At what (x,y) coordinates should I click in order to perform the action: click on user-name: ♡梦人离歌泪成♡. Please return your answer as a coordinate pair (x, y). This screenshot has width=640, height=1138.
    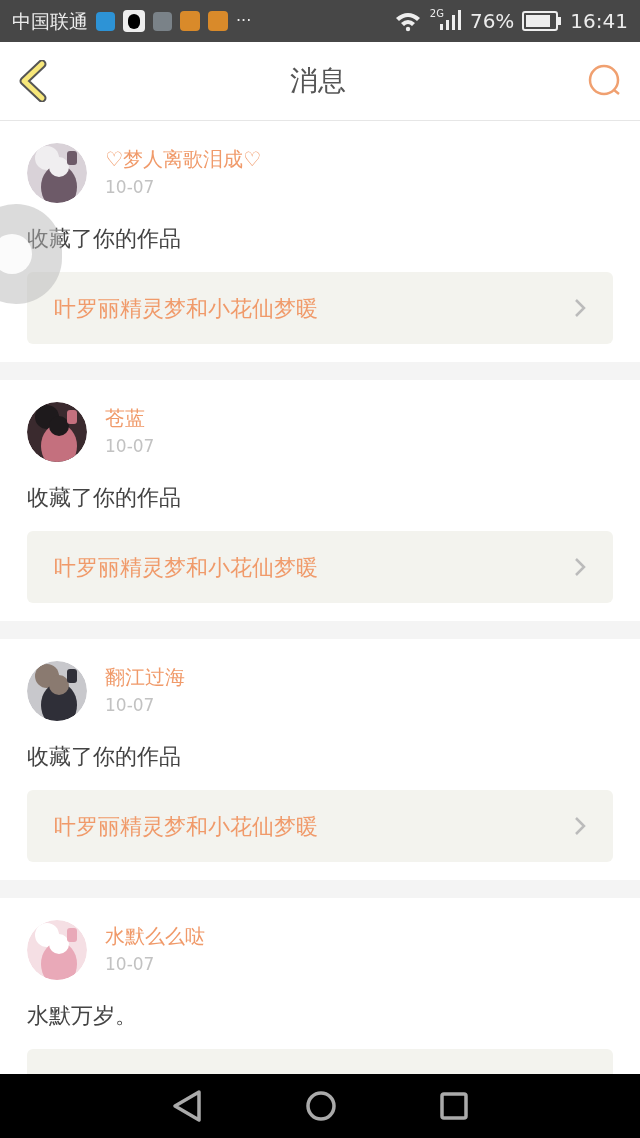
    Looking at the image, I should click on (183, 159).